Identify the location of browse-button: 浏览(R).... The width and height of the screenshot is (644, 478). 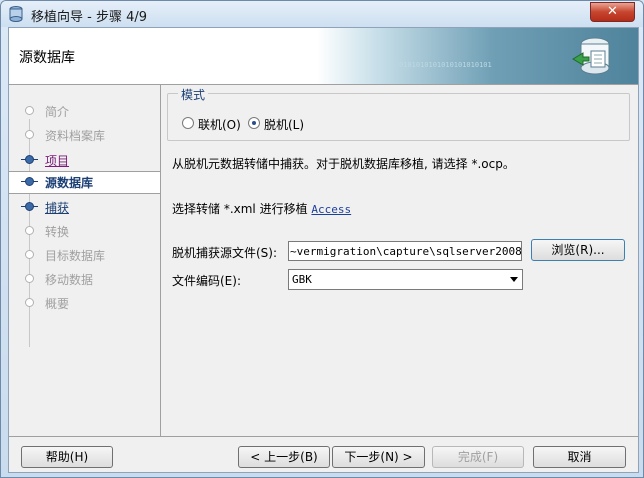
(578, 250).